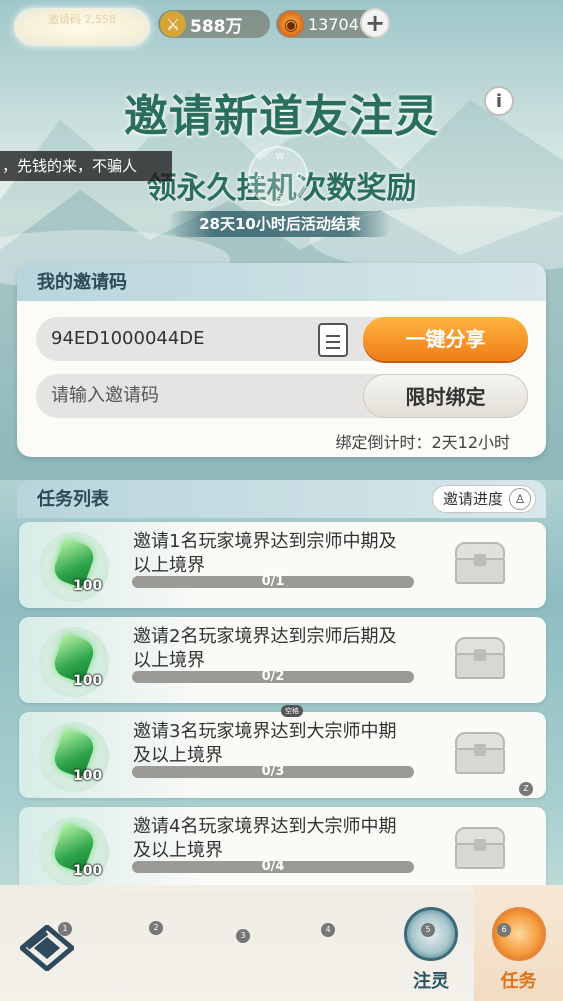 The image size is (563, 1001). What do you see at coordinates (280, 196) in the screenshot?
I see `compass-s: S` at bounding box center [280, 196].